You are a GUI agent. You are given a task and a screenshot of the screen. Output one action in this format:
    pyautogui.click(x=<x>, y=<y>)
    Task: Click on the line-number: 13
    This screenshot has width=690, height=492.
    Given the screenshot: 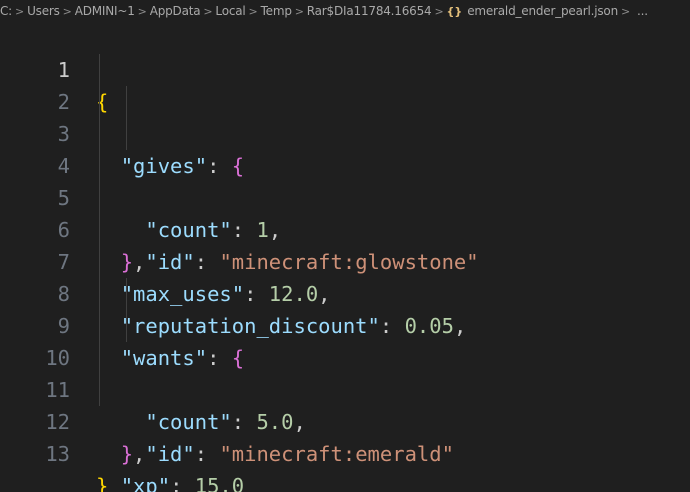 What is the action you would take?
    pyautogui.click(x=57, y=454)
    